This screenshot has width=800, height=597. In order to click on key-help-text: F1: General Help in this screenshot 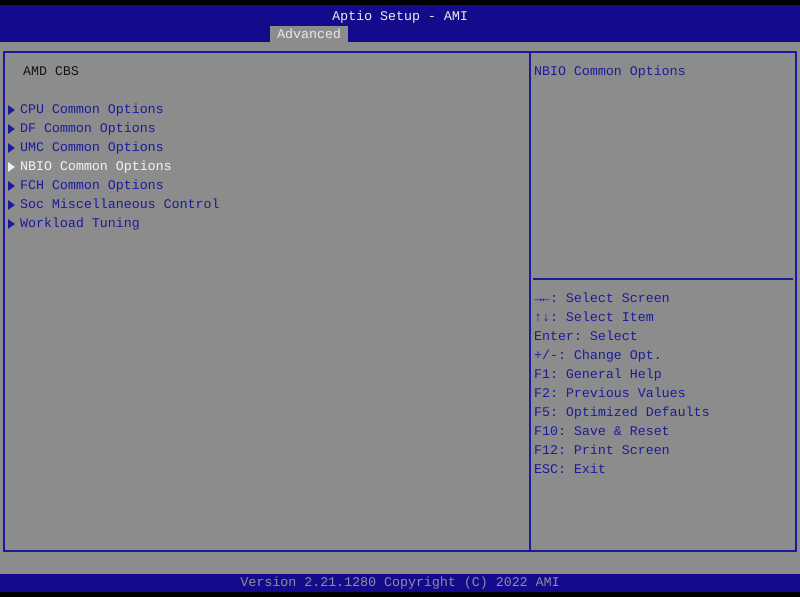, I will do `click(598, 375)`.